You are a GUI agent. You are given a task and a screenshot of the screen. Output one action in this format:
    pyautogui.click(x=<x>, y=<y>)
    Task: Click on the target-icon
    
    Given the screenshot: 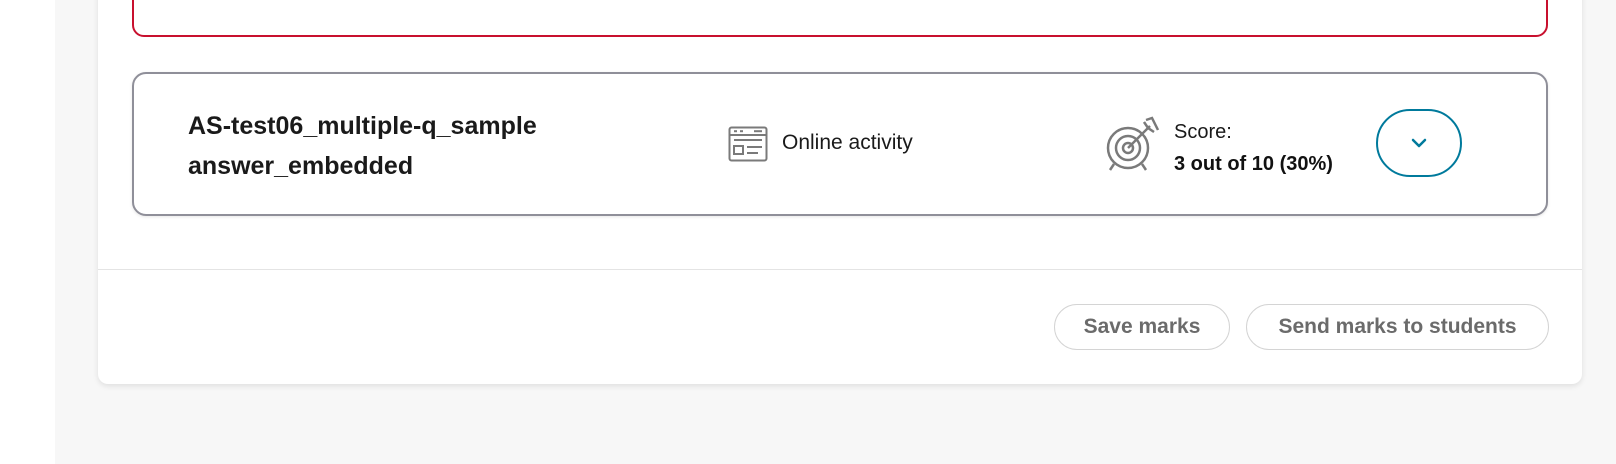 What is the action you would take?
    pyautogui.click(x=1133, y=143)
    